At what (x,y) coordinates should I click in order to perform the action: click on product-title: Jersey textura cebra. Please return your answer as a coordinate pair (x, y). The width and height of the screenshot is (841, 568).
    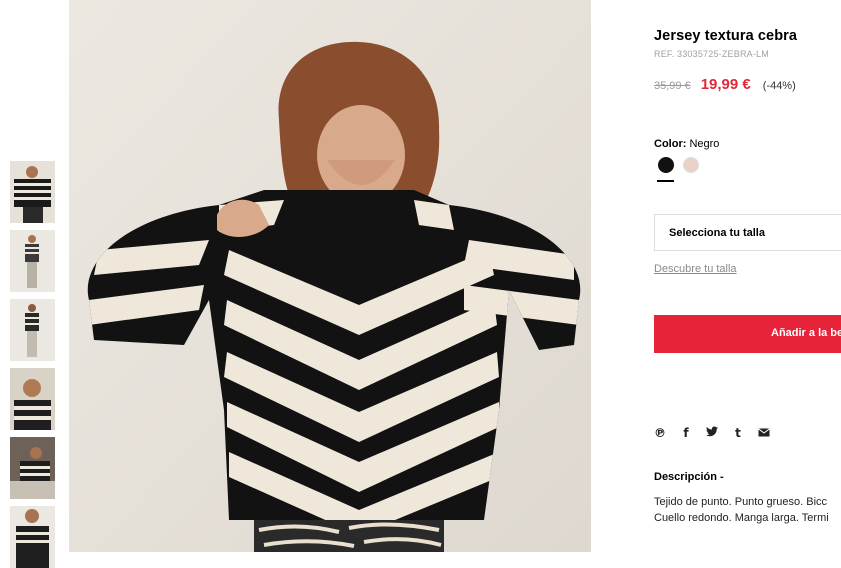
    Looking at the image, I should click on (726, 36).